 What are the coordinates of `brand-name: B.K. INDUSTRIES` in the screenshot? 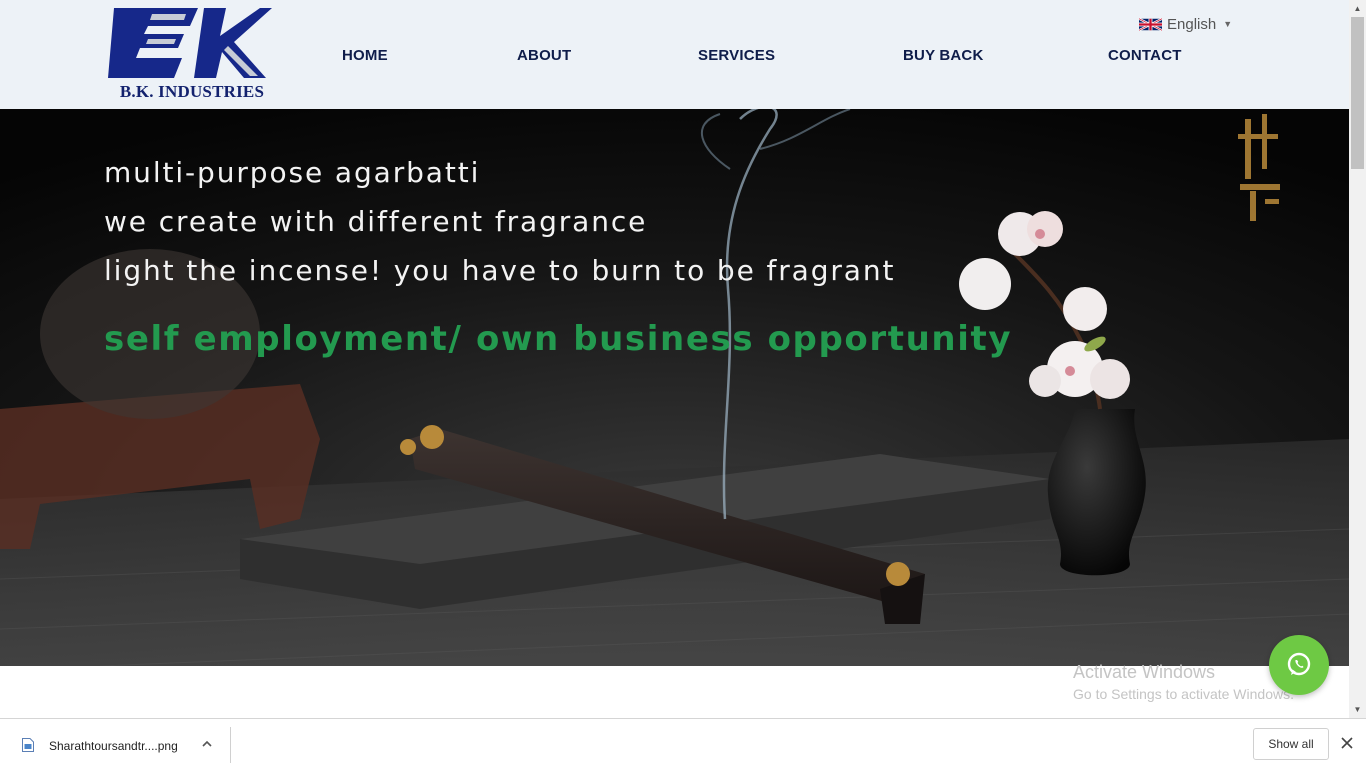 It's located at (192, 91).